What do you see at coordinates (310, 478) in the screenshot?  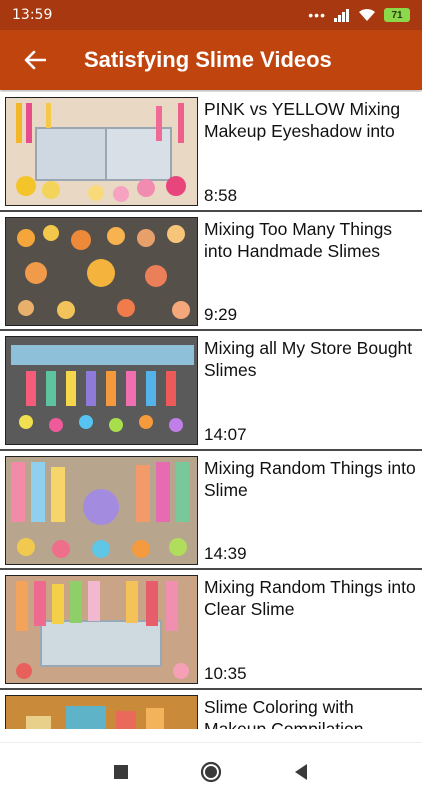 I see `video-title: Mixing Random Things into Slime` at bounding box center [310, 478].